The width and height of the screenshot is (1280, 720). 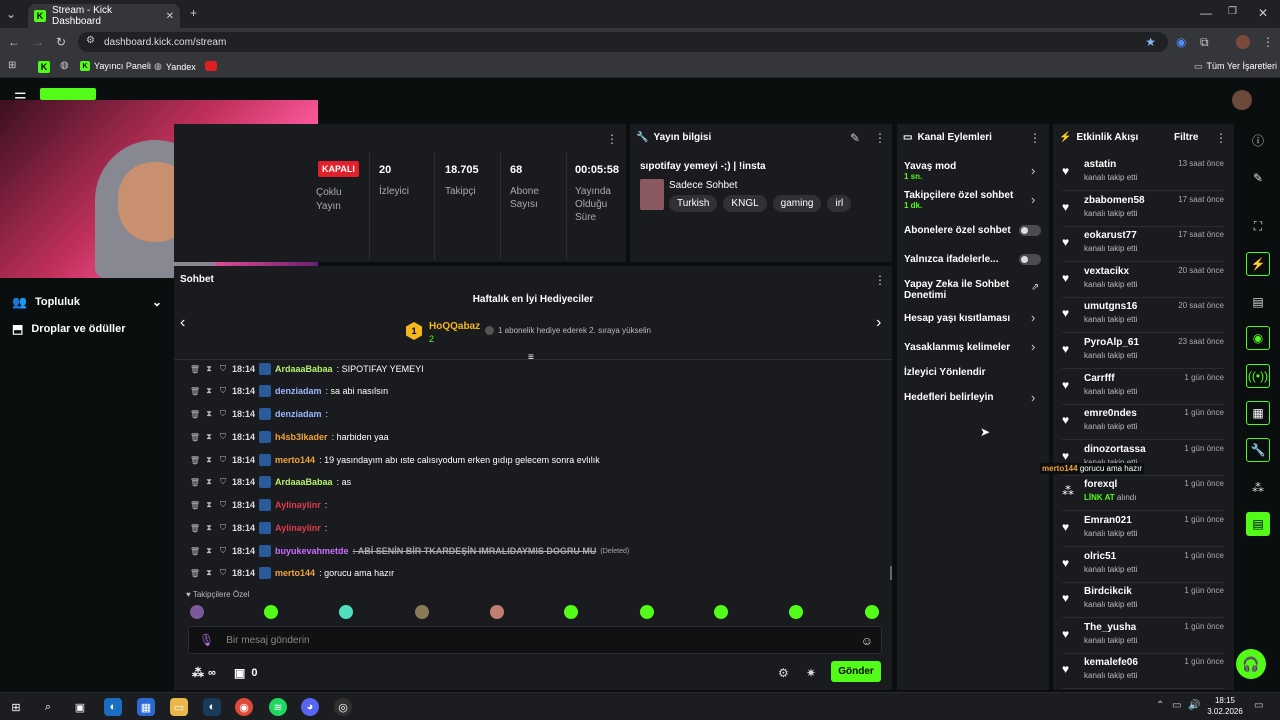 I want to click on network-icon: ▭, so click(x=1176, y=705).